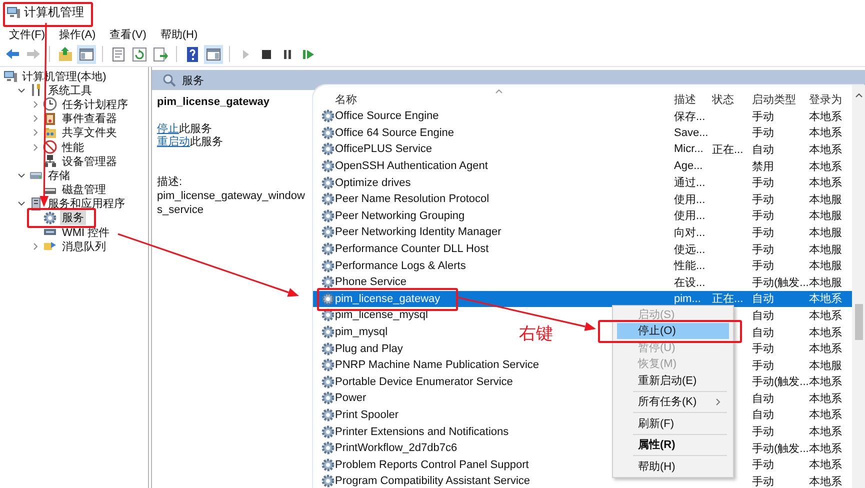 The width and height of the screenshot is (865, 488). What do you see at coordinates (396, 448) in the screenshot?
I see `service-name-cell: PrintWorkflow_2d7db7c6` at bounding box center [396, 448].